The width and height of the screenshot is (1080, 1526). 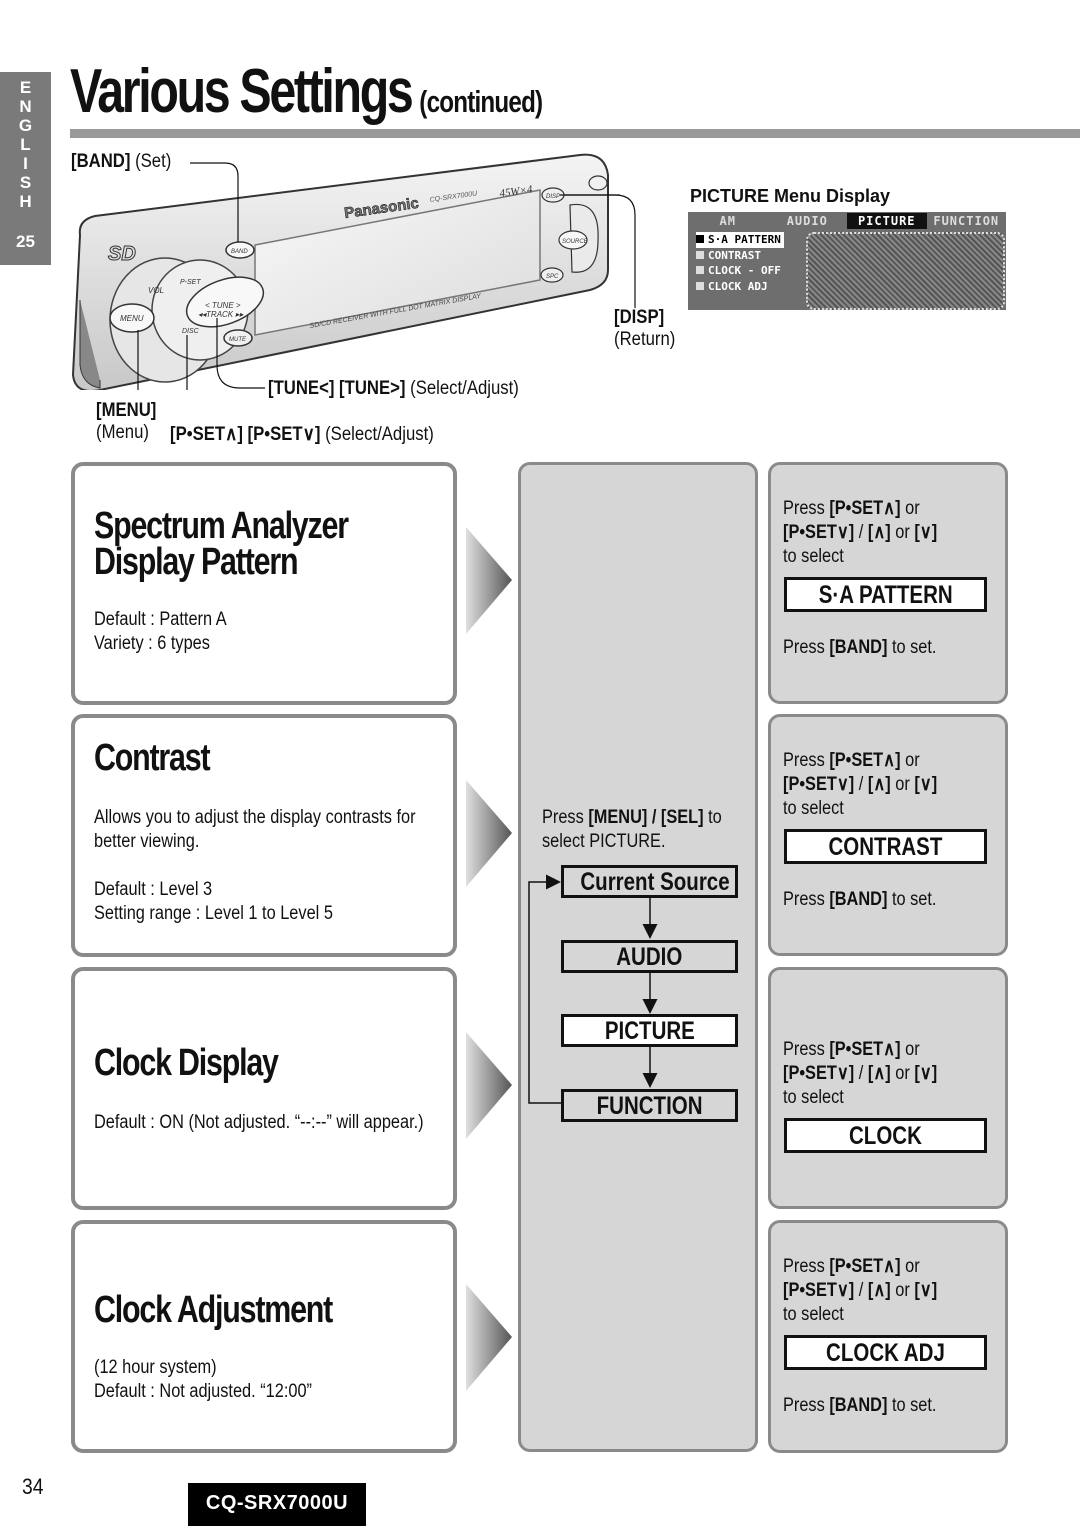 I want to click on lcd-tab-function: FUNCTION, so click(x=966, y=221).